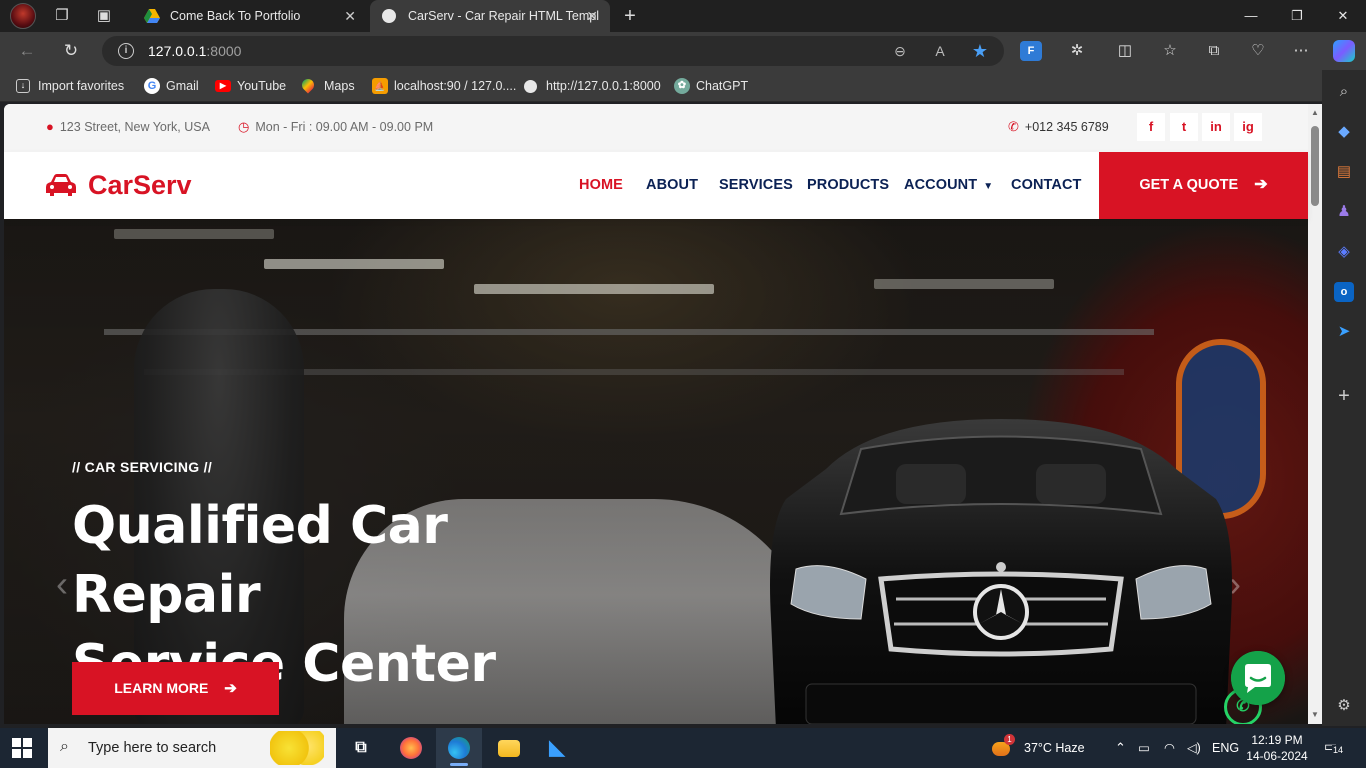 This screenshot has width=1366, height=768. Describe the element at coordinates (194, 51) in the screenshot. I see `url-text: 127.0.0.1:8000` at that location.